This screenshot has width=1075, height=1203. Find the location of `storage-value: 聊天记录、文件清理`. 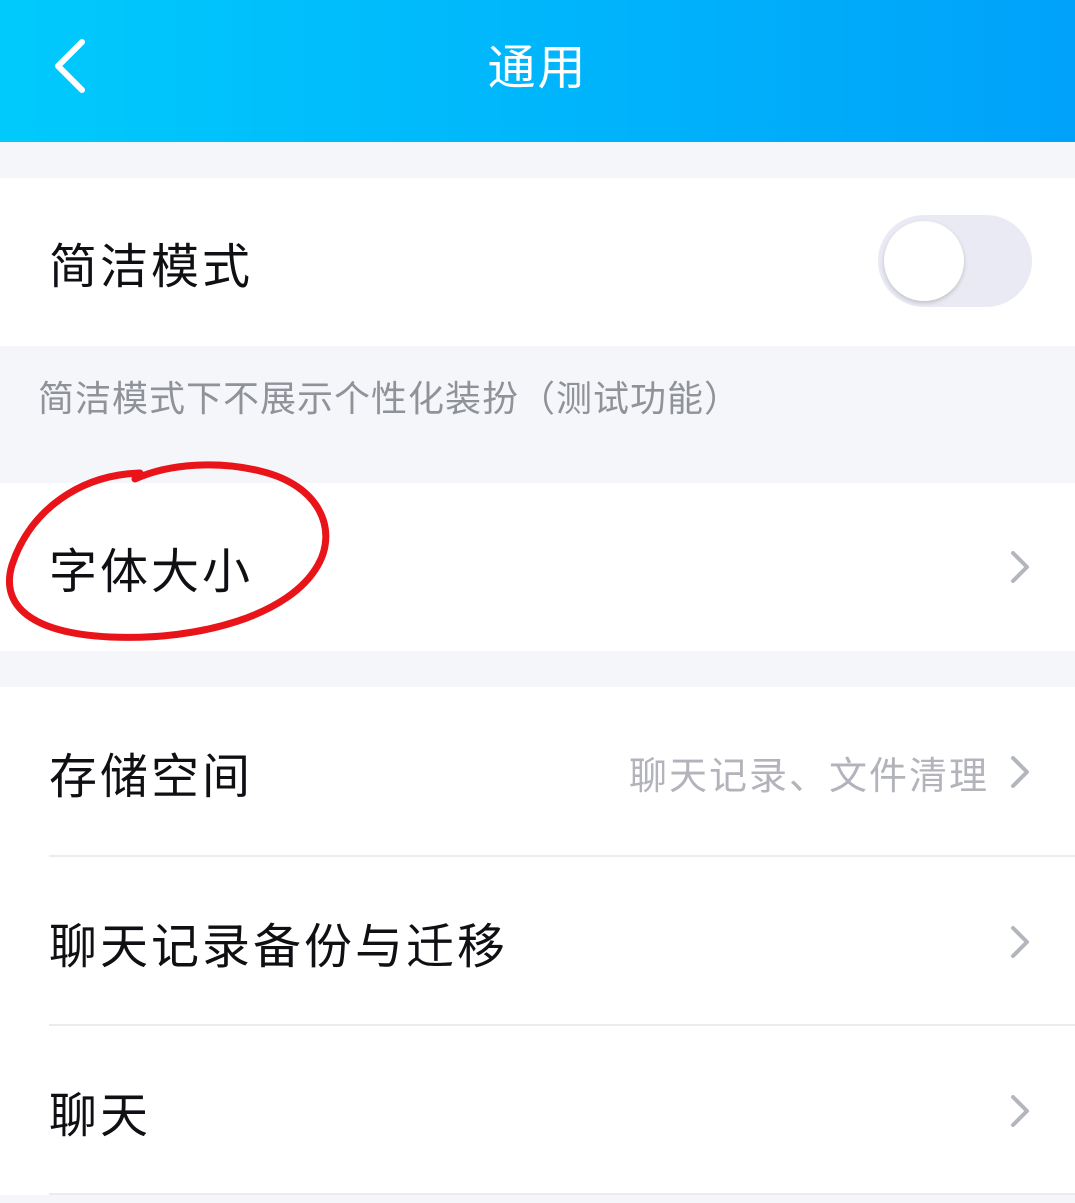

storage-value: 聊天记录、文件清理 is located at coordinates (808, 775).